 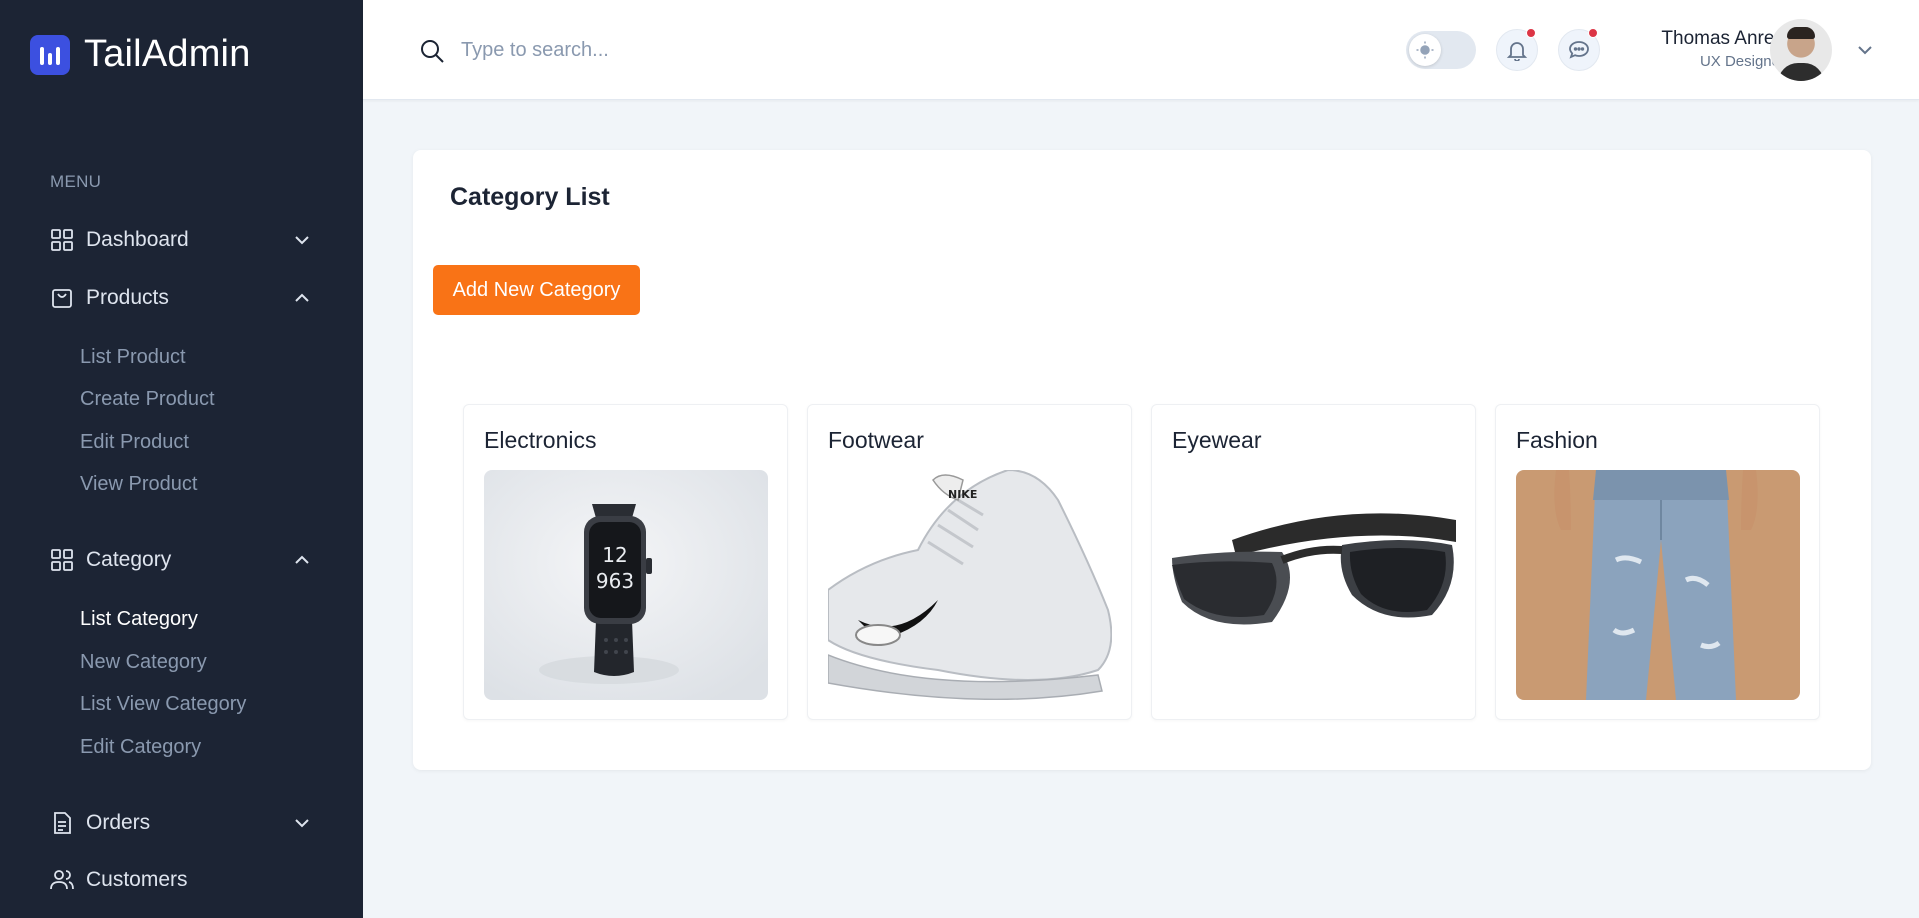 I want to click on sidebar-item-label: Products, so click(x=127, y=297).